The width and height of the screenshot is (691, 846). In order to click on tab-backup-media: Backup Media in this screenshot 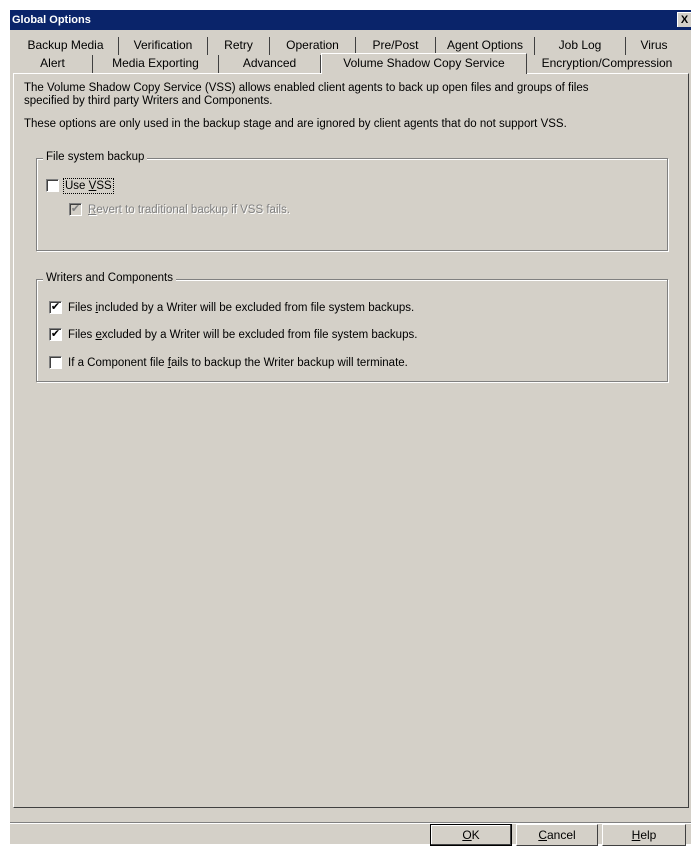, I will do `click(66, 46)`.